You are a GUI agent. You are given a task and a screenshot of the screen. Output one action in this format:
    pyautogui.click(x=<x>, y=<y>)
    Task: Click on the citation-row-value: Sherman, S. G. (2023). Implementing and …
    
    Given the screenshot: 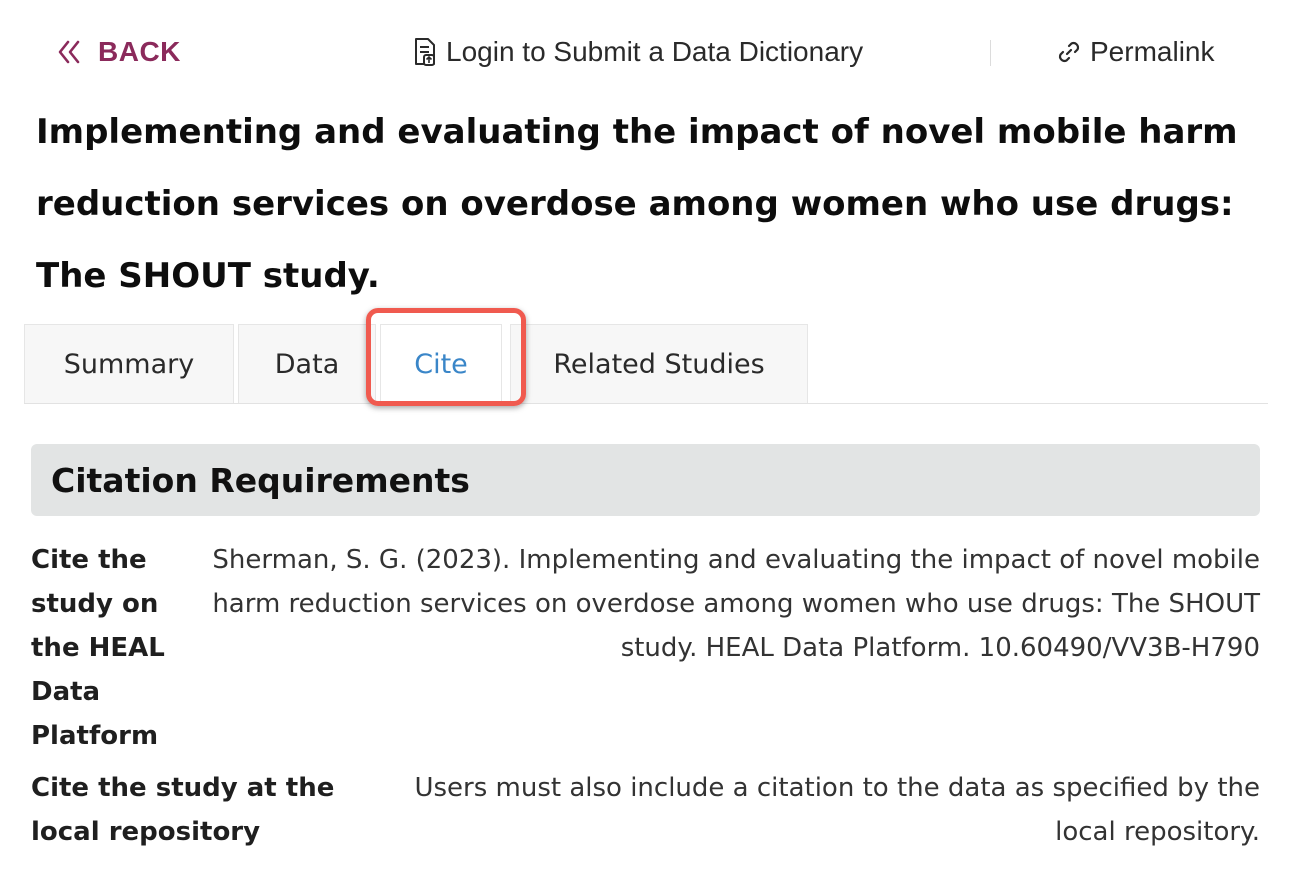 What is the action you would take?
    pyautogui.click(x=736, y=604)
    